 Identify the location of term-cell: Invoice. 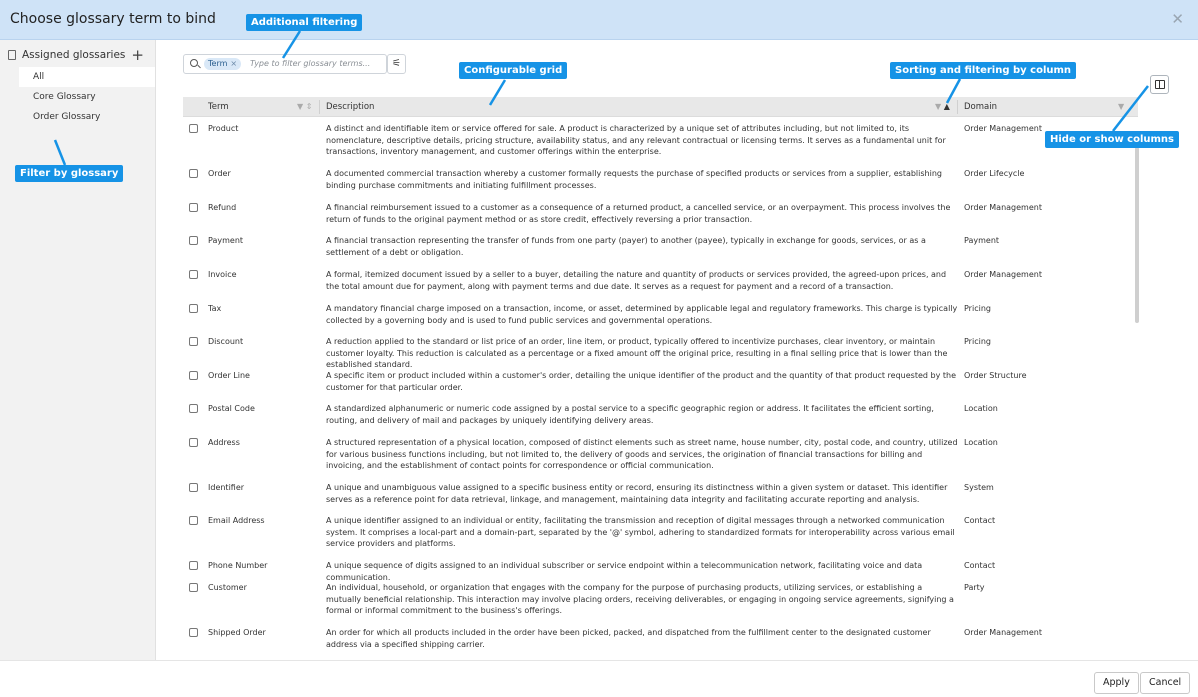
(222, 274).